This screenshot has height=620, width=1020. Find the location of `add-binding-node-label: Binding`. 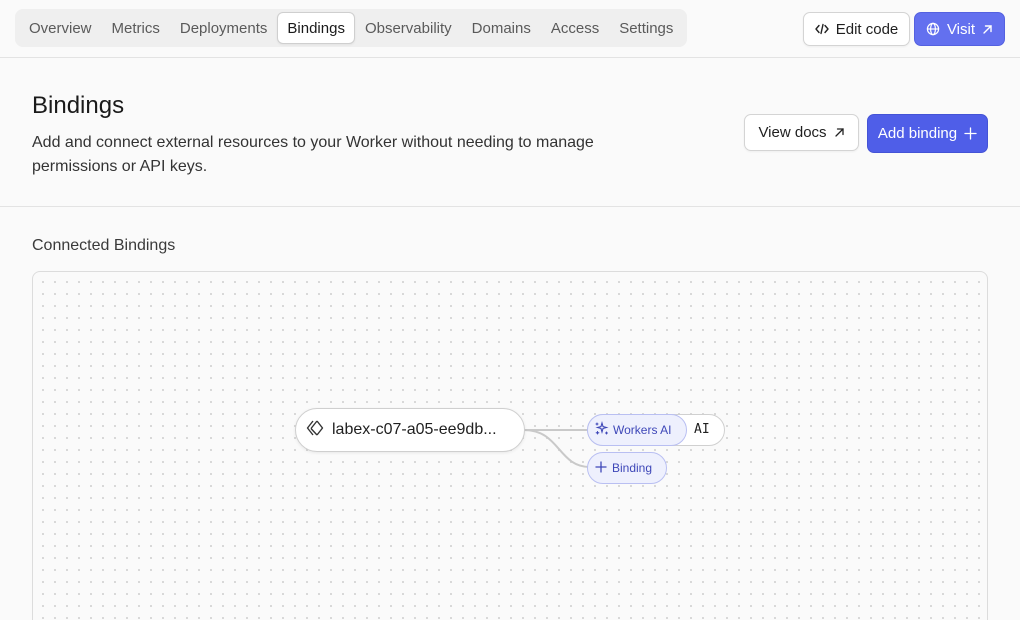

add-binding-node-label: Binding is located at coordinates (632, 468).